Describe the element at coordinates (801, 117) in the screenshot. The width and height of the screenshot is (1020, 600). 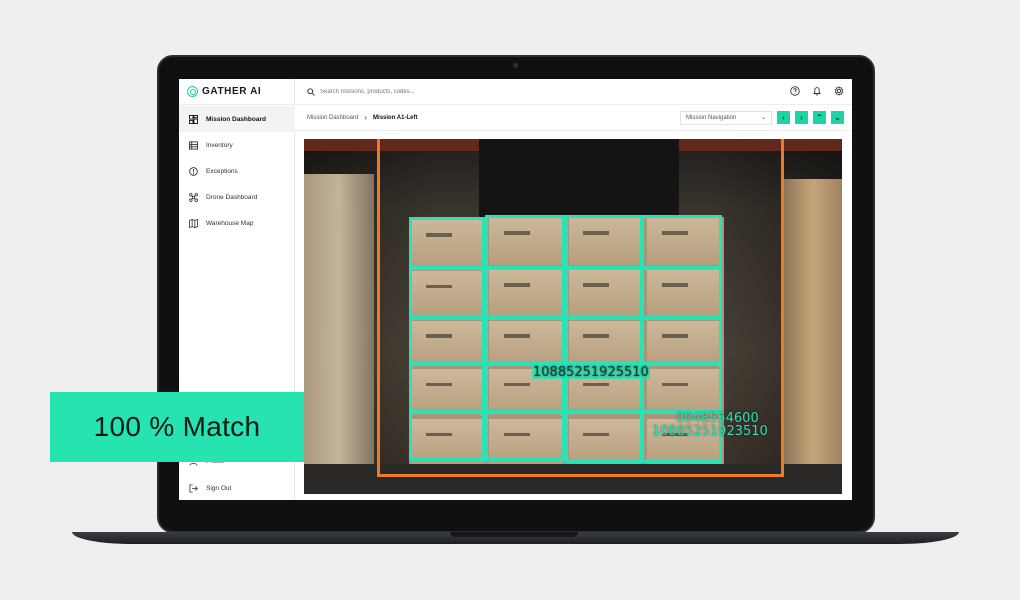
I see `next-button: ›` at that location.